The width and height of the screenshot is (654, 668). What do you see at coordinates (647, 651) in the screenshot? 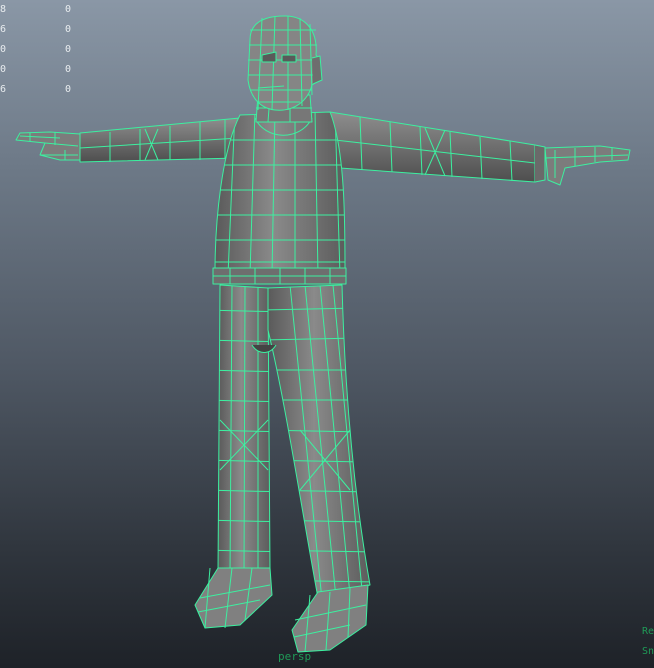
I see `corner-label: Sn` at bounding box center [647, 651].